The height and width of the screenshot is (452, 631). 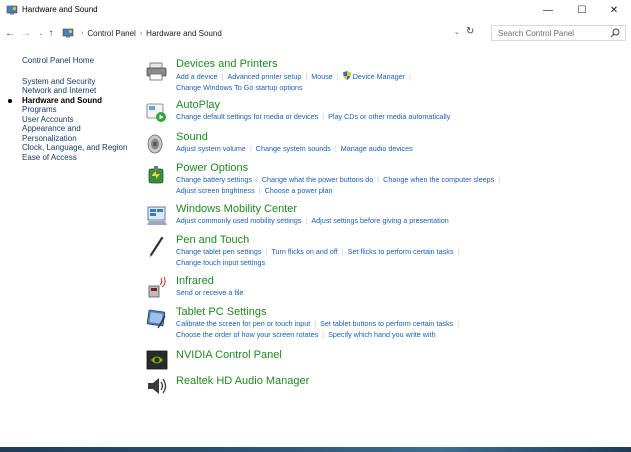 What do you see at coordinates (239, 87) in the screenshot?
I see `windows-to-go-link: Change Windows To Go startup options` at bounding box center [239, 87].